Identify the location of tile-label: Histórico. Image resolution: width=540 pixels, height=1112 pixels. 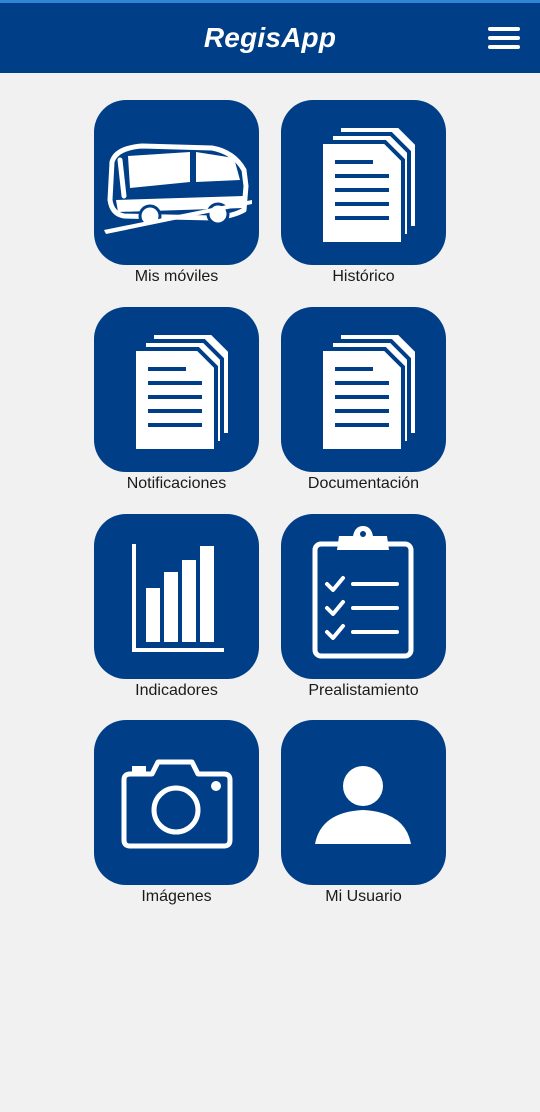
(363, 276).